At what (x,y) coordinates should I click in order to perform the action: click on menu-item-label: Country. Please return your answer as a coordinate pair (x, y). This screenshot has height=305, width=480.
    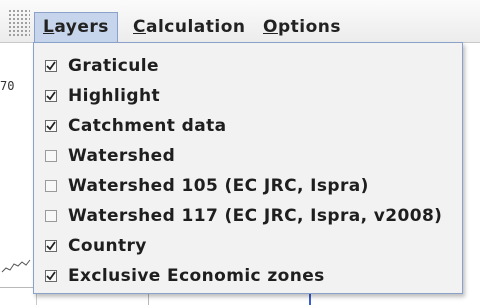
    Looking at the image, I should click on (107, 246).